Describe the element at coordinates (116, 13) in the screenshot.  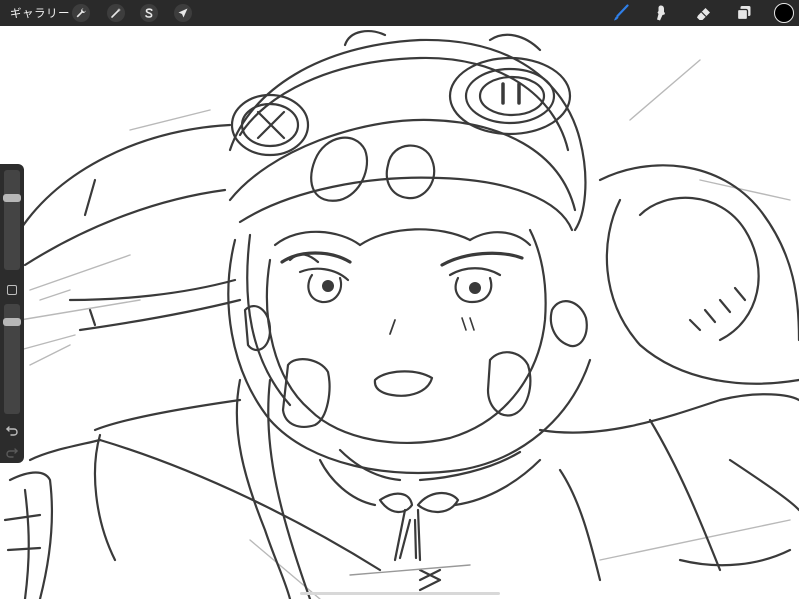
I see `adjustments-wand-icon` at that location.